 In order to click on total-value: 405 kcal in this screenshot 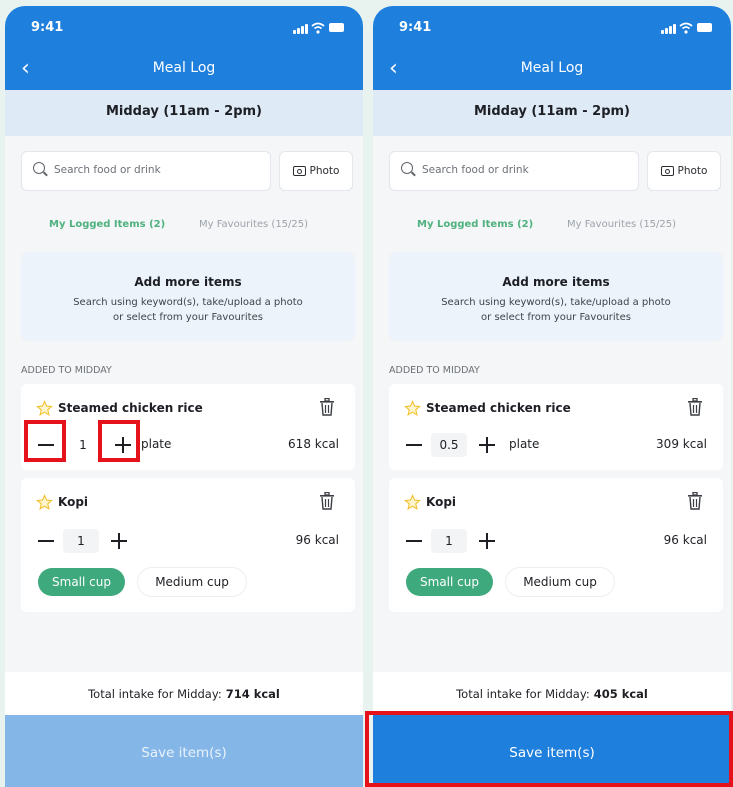, I will do `click(620, 694)`.